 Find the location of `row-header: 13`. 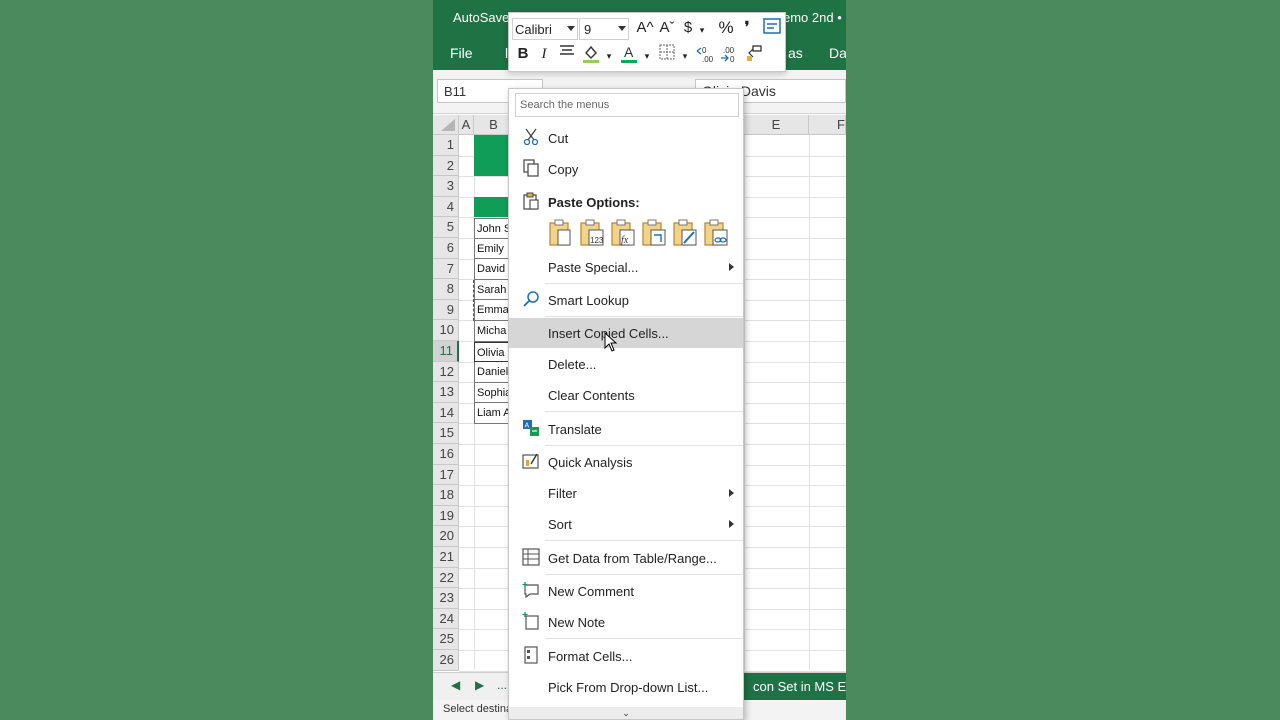

row-header: 13 is located at coordinates (446, 392).